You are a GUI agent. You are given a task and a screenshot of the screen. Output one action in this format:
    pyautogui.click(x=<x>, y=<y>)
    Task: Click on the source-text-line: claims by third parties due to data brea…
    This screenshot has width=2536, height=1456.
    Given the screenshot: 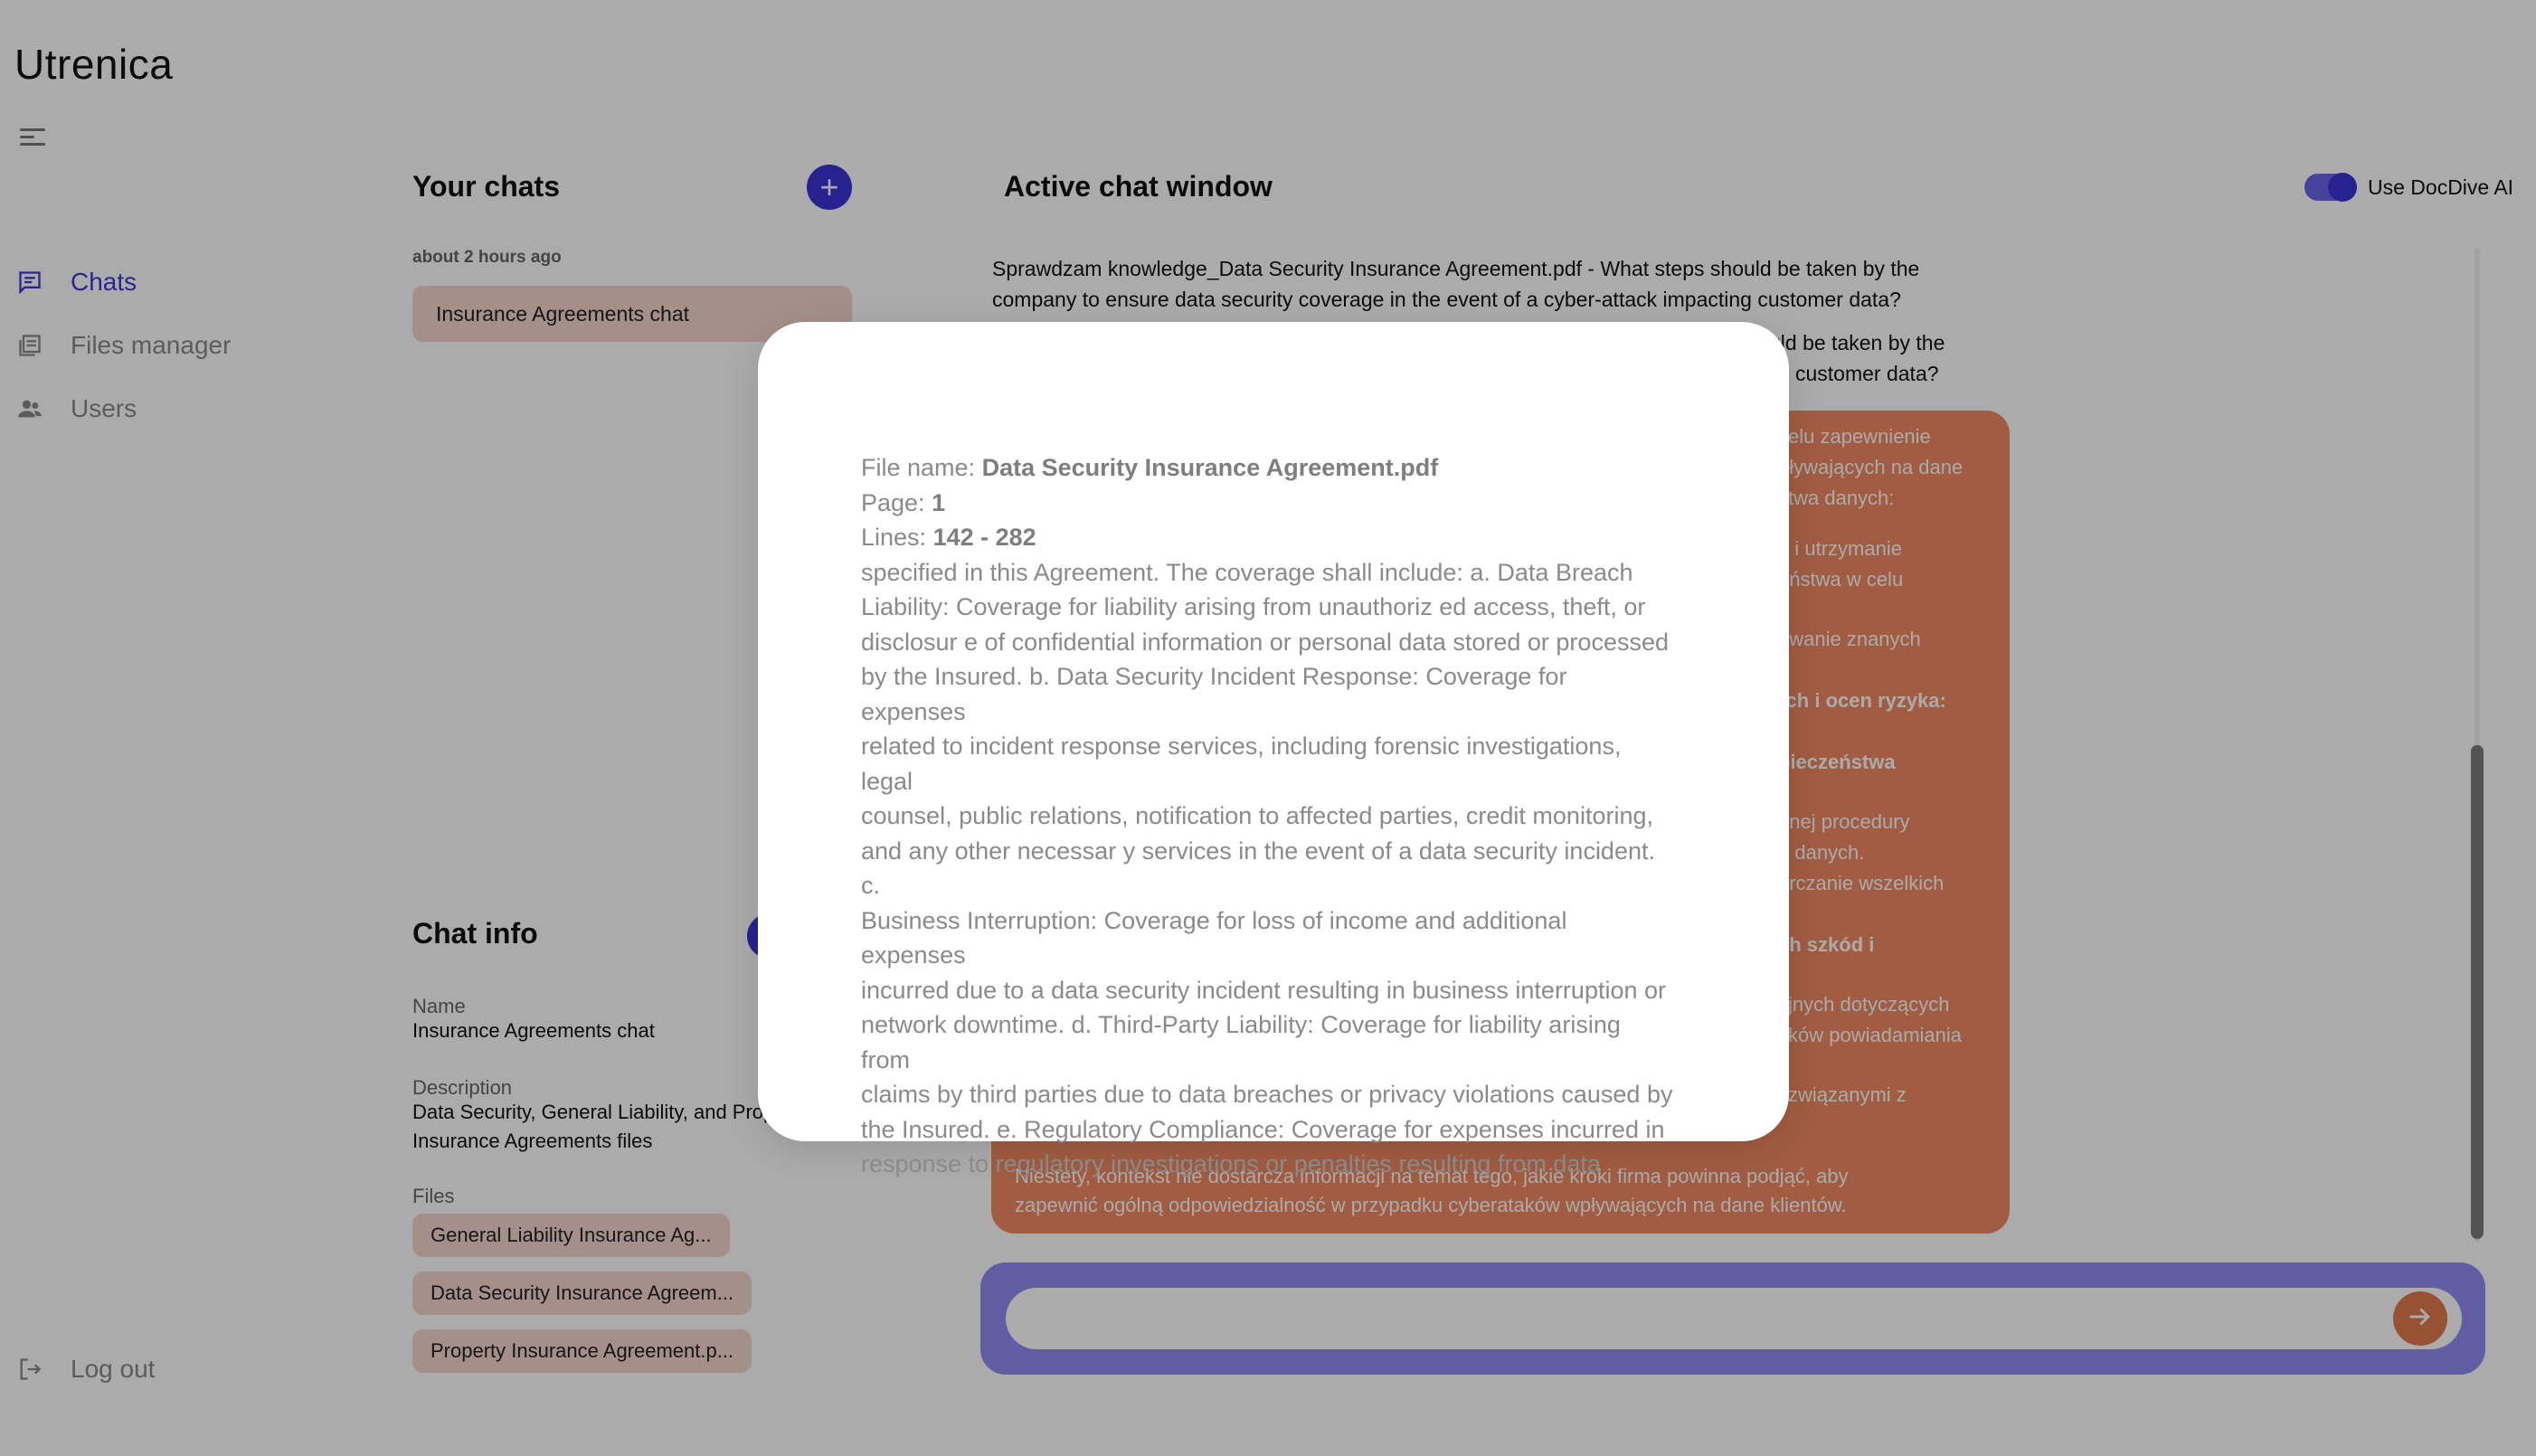 What is the action you would take?
    pyautogui.click(x=1267, y=1094)
    